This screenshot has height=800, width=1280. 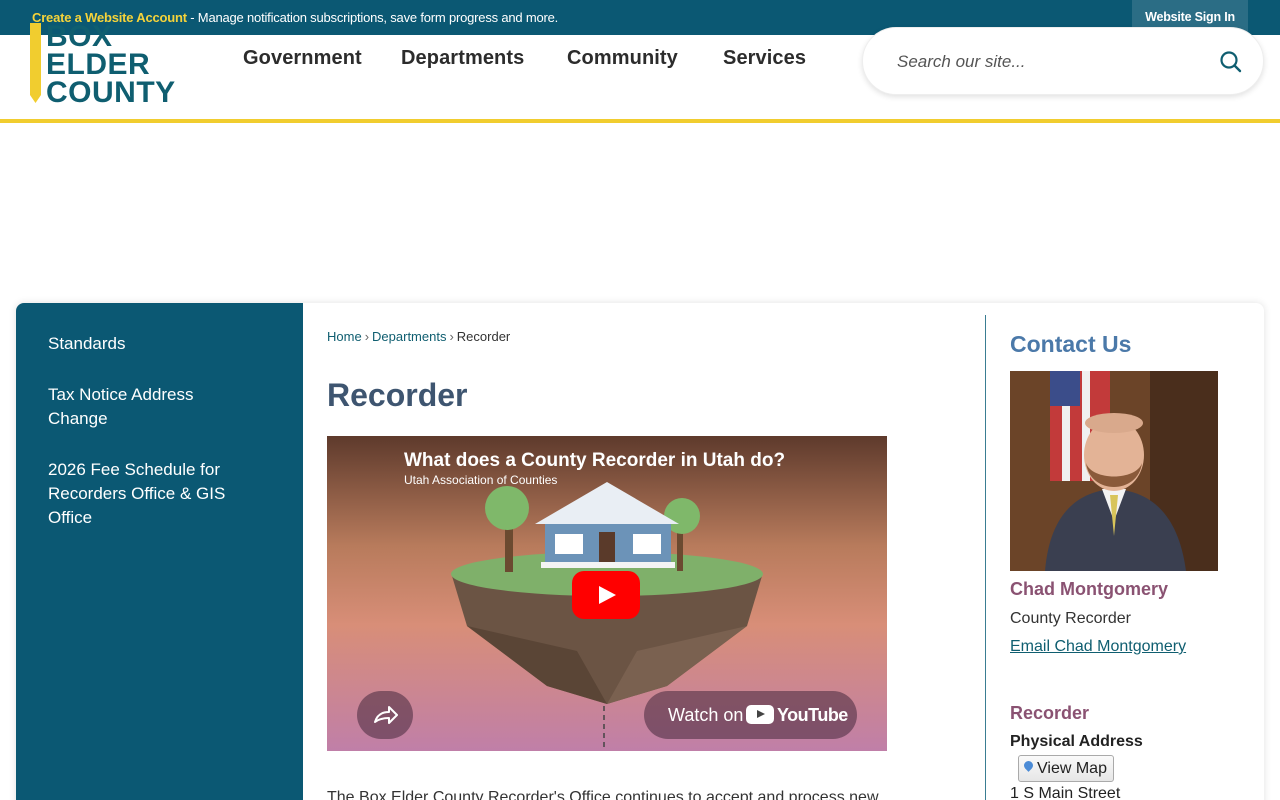 What do you see at coordinates (1065, 792) in the screenshot?
I see `address-line-1: 1 S Main Street` at bounding box center [1065, 792].